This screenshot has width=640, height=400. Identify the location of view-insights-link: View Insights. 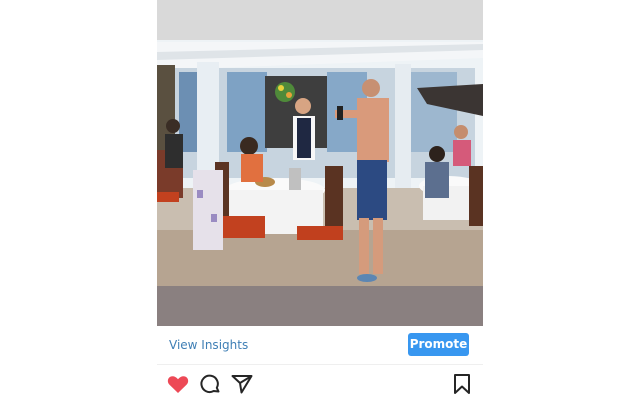
(208, 345).